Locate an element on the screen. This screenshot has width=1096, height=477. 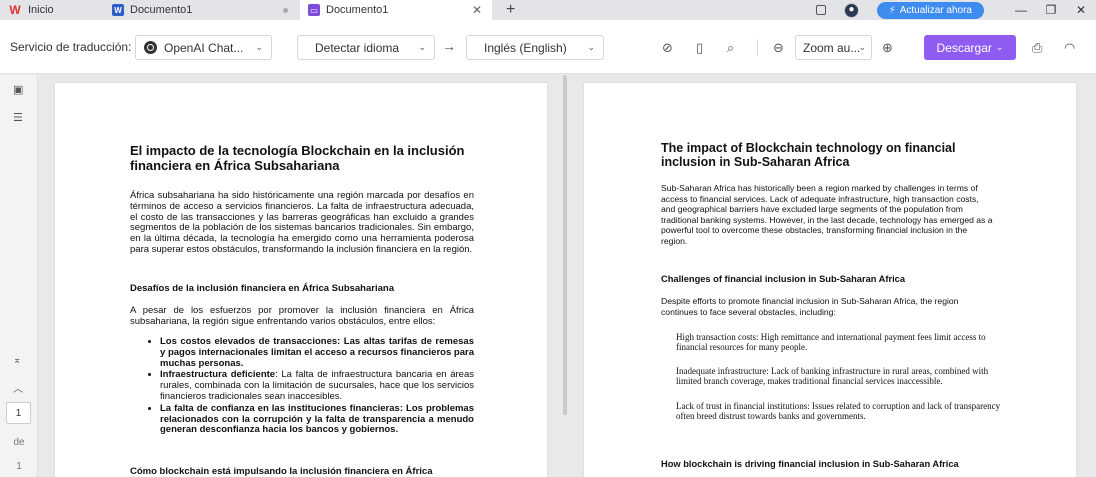
toolbar-divider is located at coordinates (757, 47).